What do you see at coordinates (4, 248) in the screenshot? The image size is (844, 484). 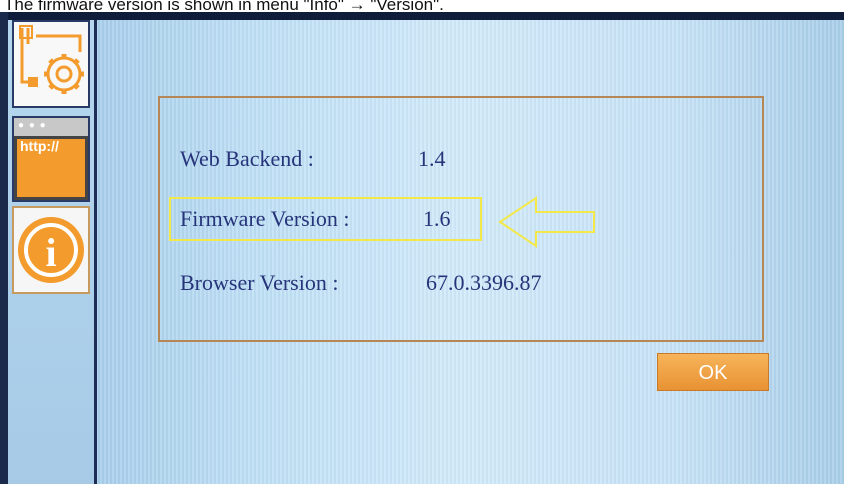 I see `screen-frame-left` at bounding box center [4, 248].